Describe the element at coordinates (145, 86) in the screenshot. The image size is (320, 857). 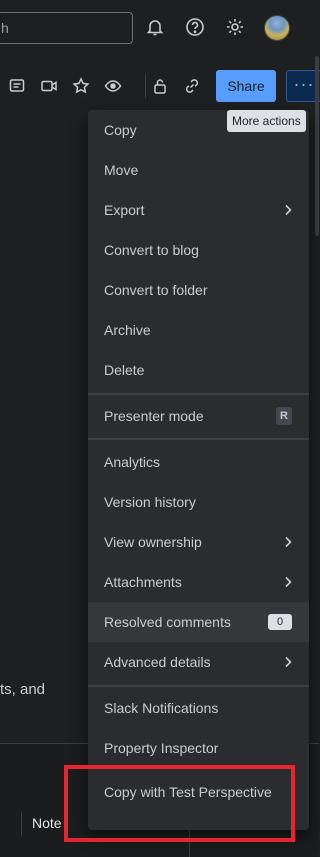
I see `toolbar-divider` at that location.